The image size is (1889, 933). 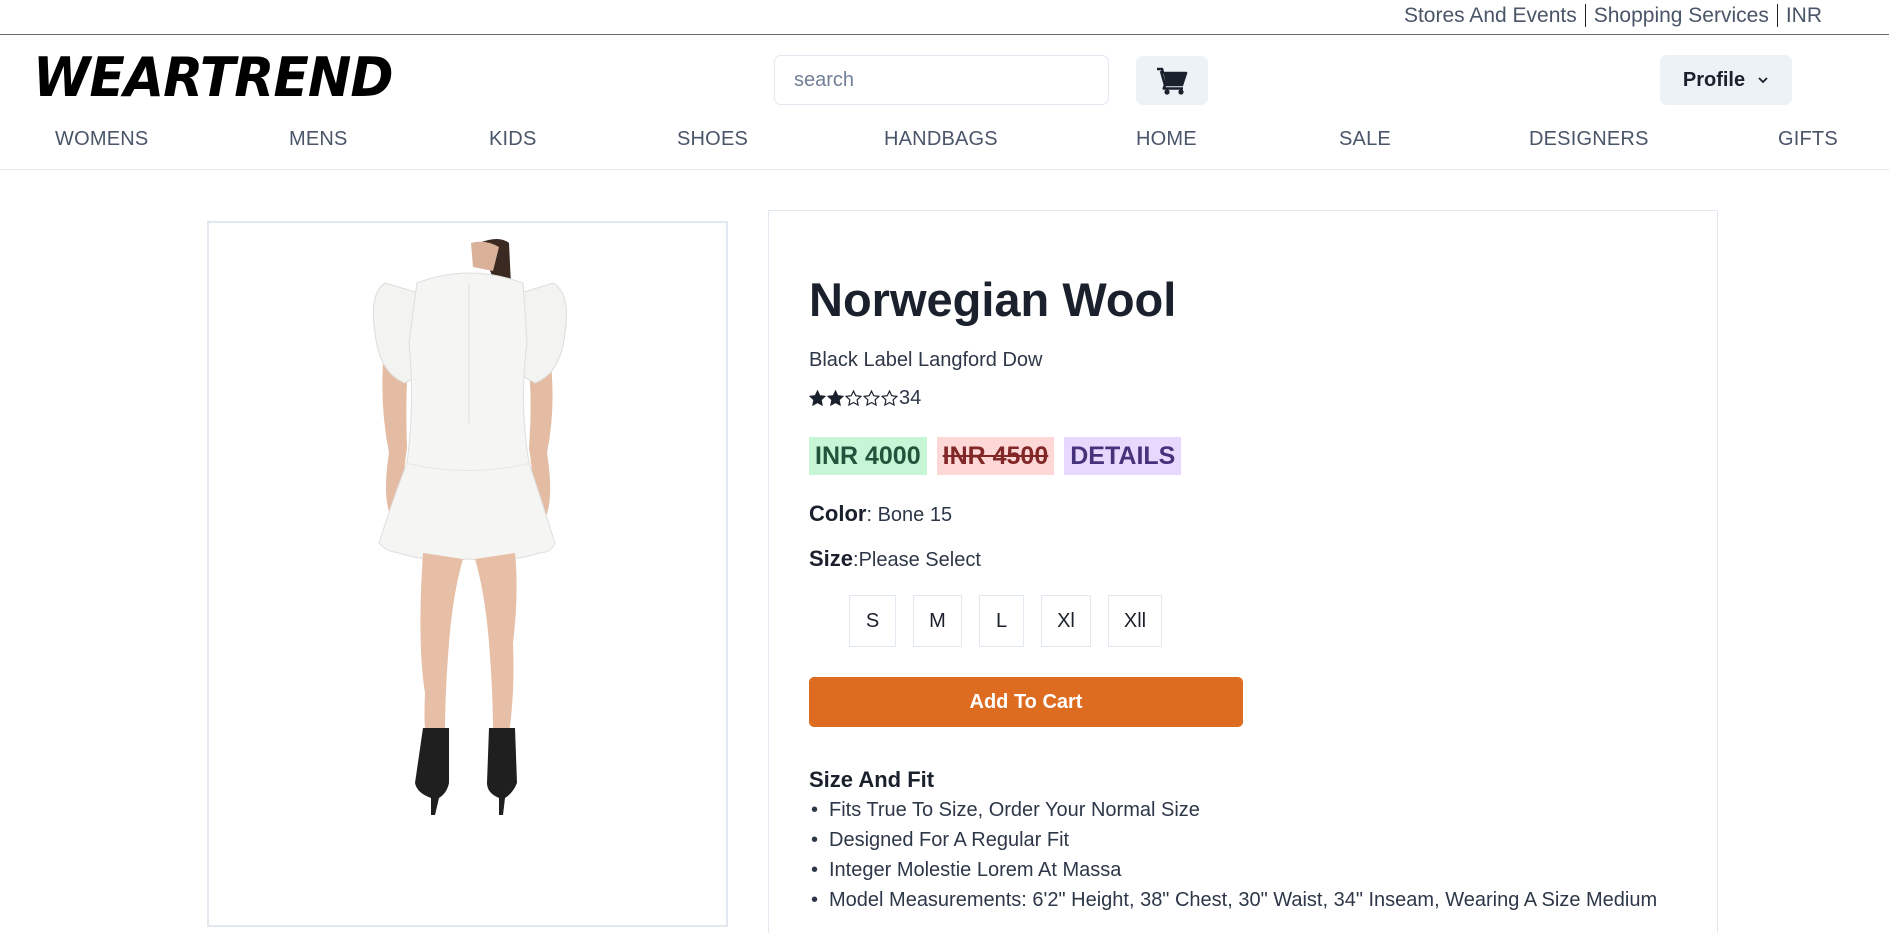 I want to click on nav-item-home: HOME, so click(x=1166, y=139).